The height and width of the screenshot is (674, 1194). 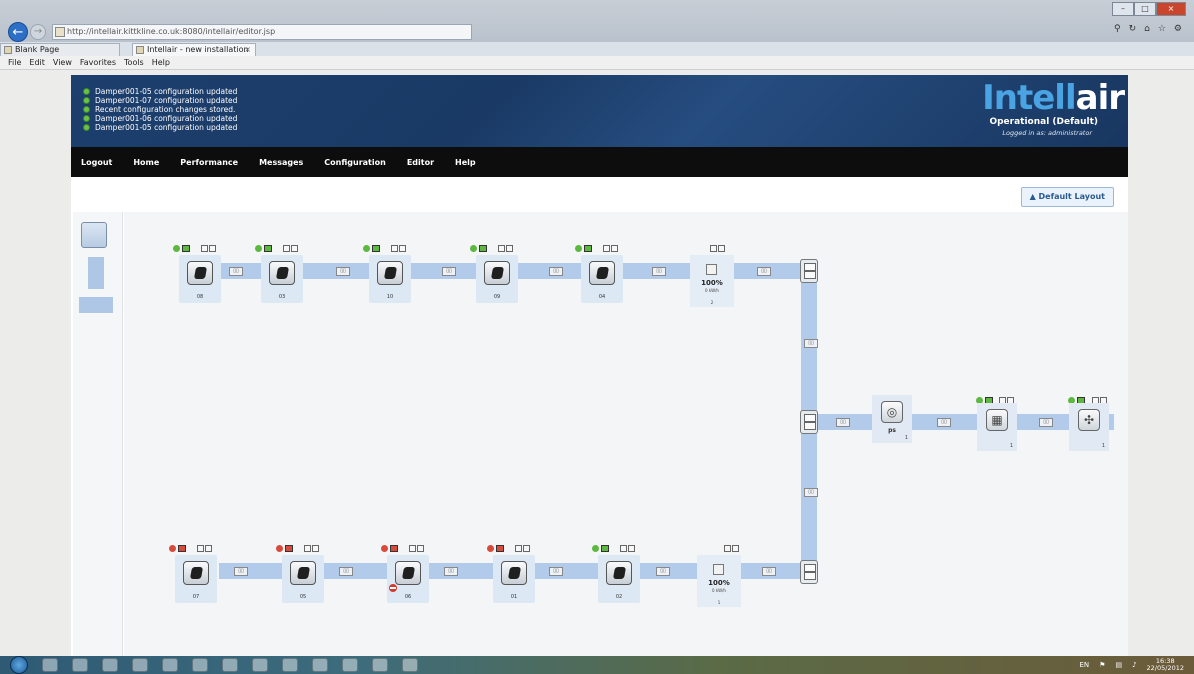 What do you see at coordinates (997, 427) in the screenshot?
I see `filter-node: ▦ 1` at bounding box center [997, 427].